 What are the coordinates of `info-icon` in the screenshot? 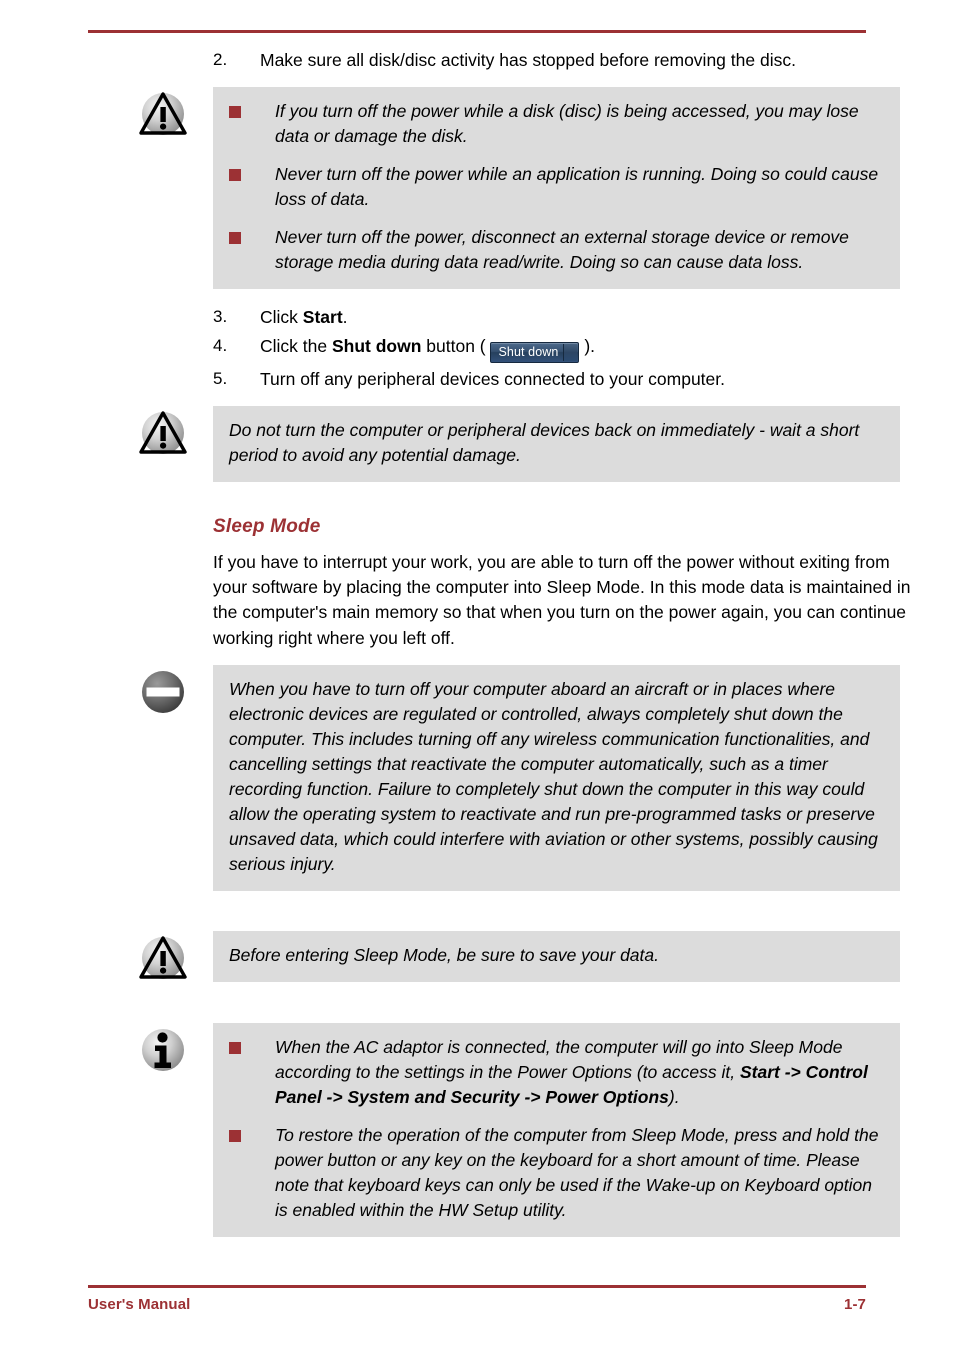 It's located at (163, 1051).